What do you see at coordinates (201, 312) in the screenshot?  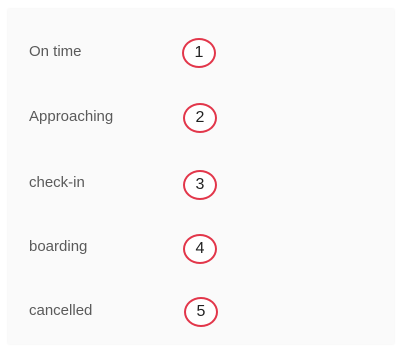 I see `status-number-badge-5: 5` at bounding box center [201, 312].